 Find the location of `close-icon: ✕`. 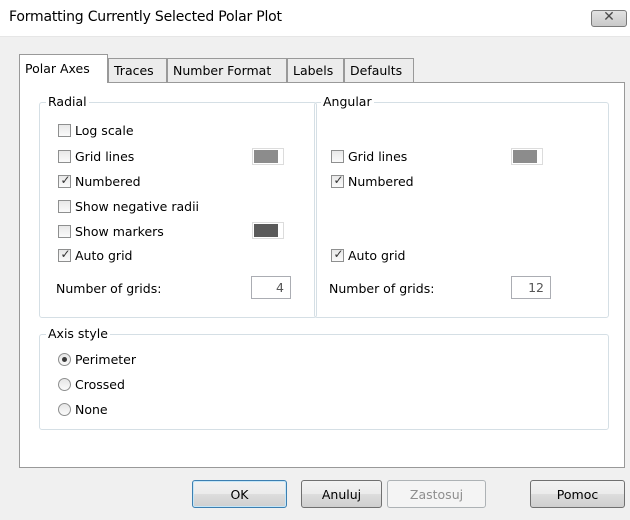

close-icon: ✕ is located at coordinates (609, 17).